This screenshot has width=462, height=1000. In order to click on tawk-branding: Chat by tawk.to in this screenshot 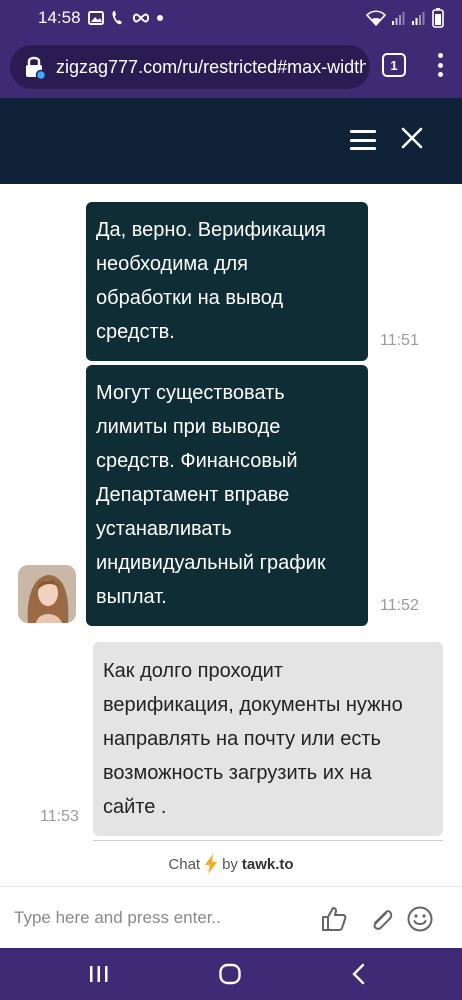, I will do `click(231, 864)`.